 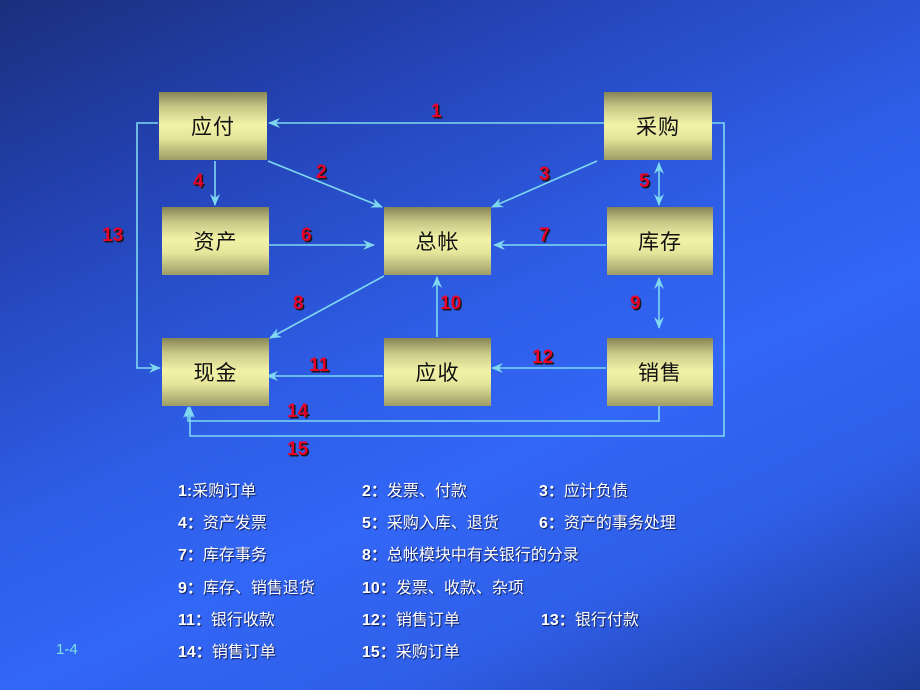 I want to click on node-label: 销售, so click(x=660, y=373).